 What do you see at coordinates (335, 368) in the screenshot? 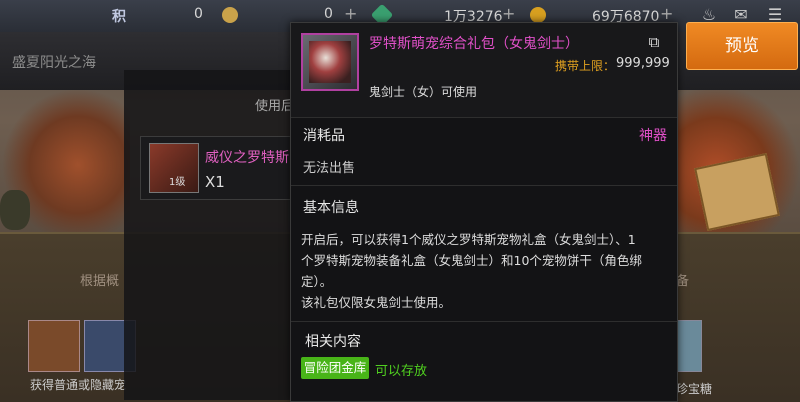
I see `adventure-vault-tag: 冒险团金库` at bounding box center [335, 368].